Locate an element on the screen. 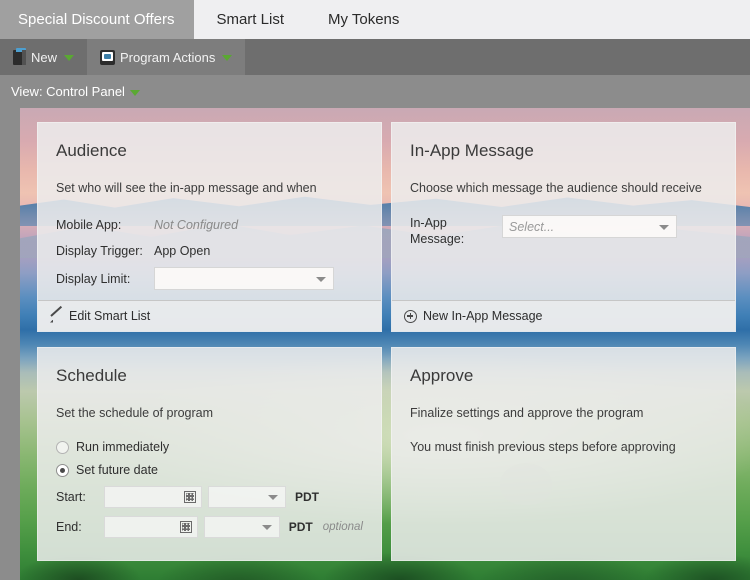 Image resolution: width=750 pixels, height=580 pixels. mobile-app-value: Not Configured is located at coordinates (196, 224).